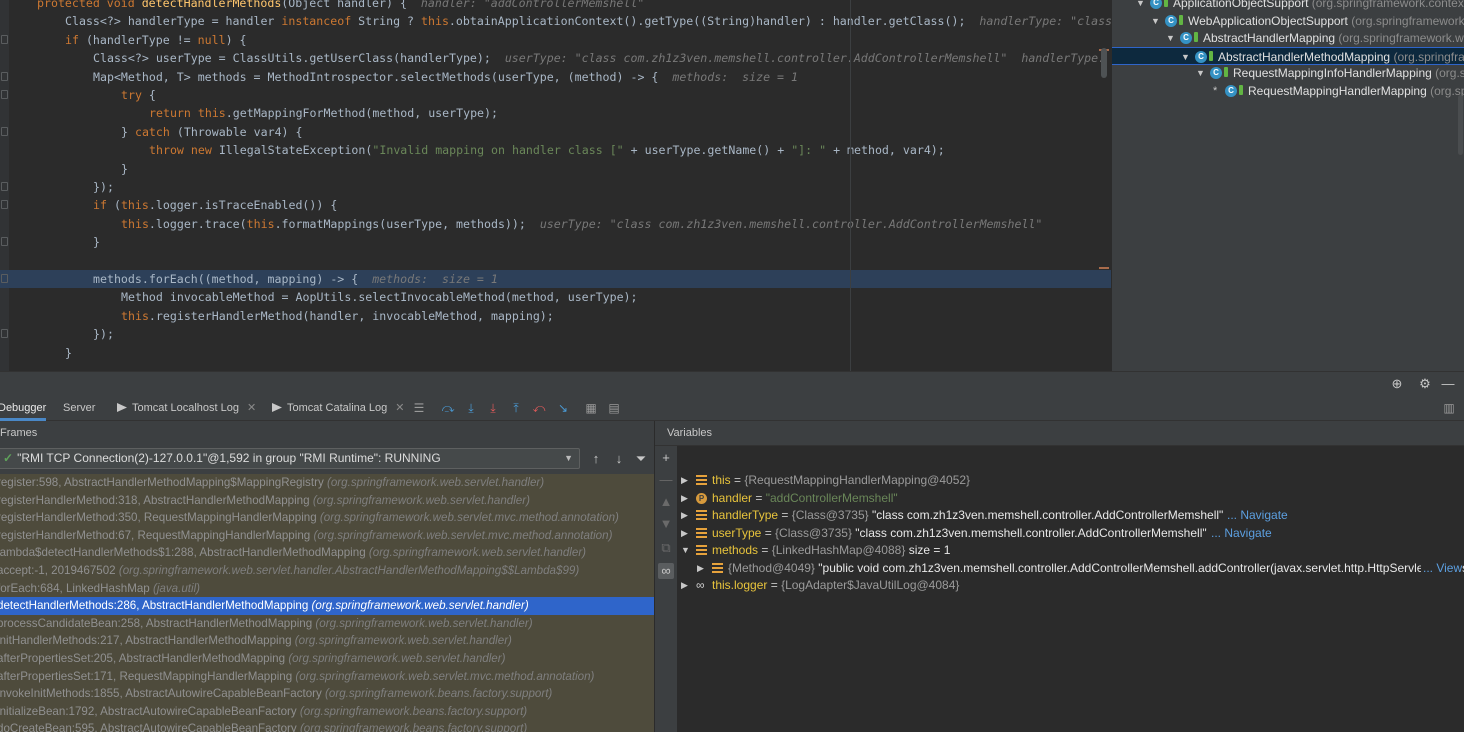  What do you see at coordinates (471, 408) in the screenshot?
I see `step-into-icon: ⤓` at bounding box center [471, 408].